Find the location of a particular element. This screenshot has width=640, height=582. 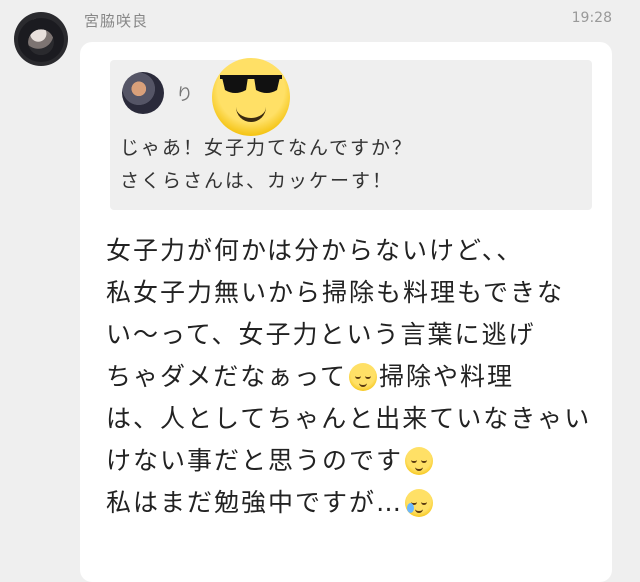

message-line: ちゃダメだなぁって 掃除や料理 is located at coordinates (356, 377).